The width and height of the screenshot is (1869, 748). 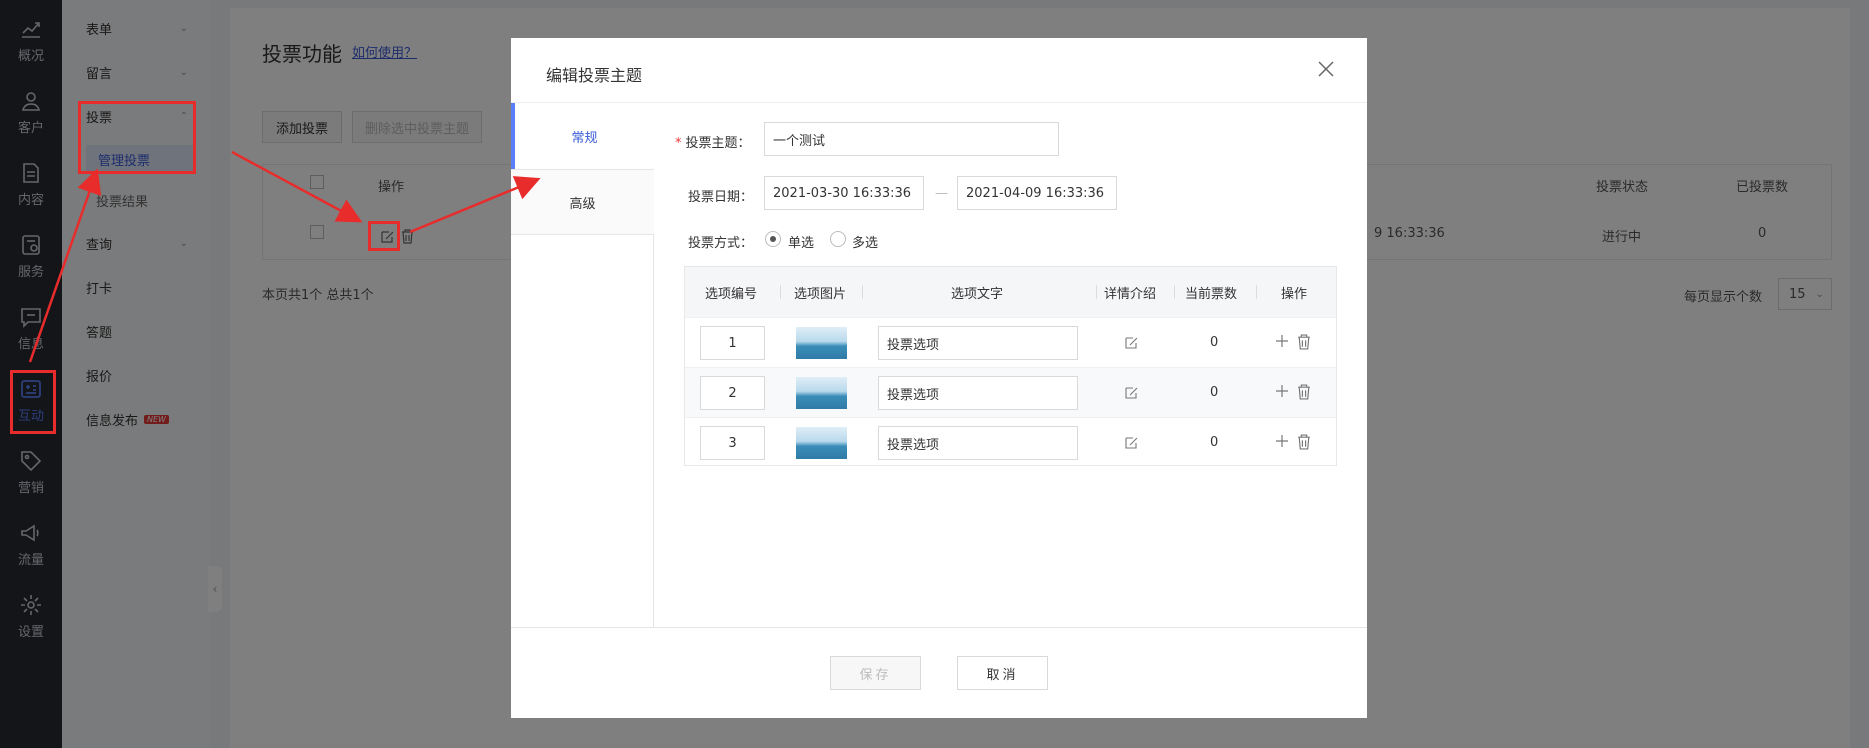 What do you see at coordinates (137, 137) in the screenshot?
I see `annotation-box-vote-menu` at bounding box center [137, 137].